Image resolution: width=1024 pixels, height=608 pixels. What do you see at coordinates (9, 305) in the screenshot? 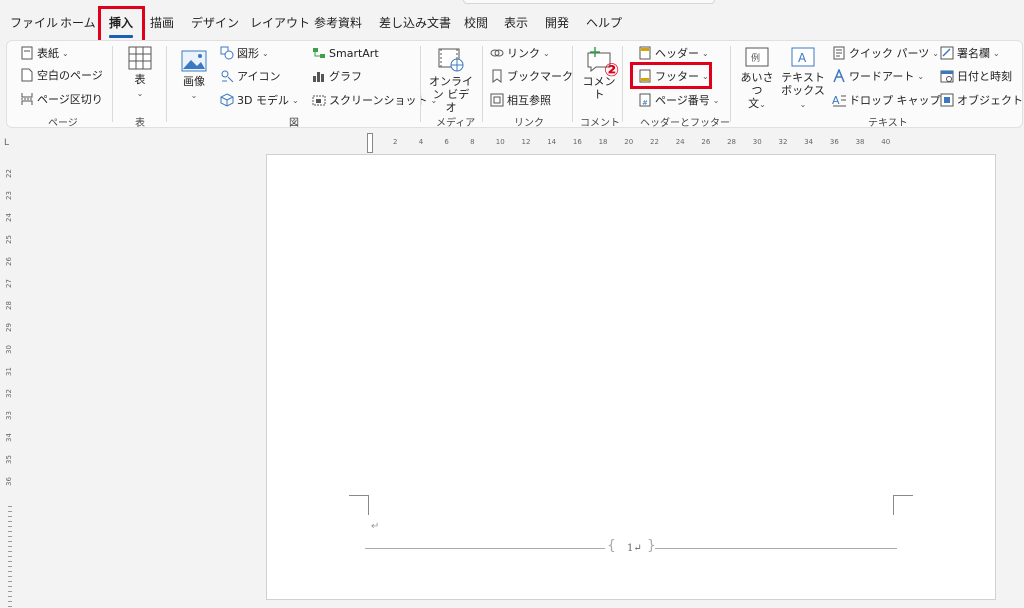
I see `ruler-tick-label: 28` at bounding box center [9, 305].